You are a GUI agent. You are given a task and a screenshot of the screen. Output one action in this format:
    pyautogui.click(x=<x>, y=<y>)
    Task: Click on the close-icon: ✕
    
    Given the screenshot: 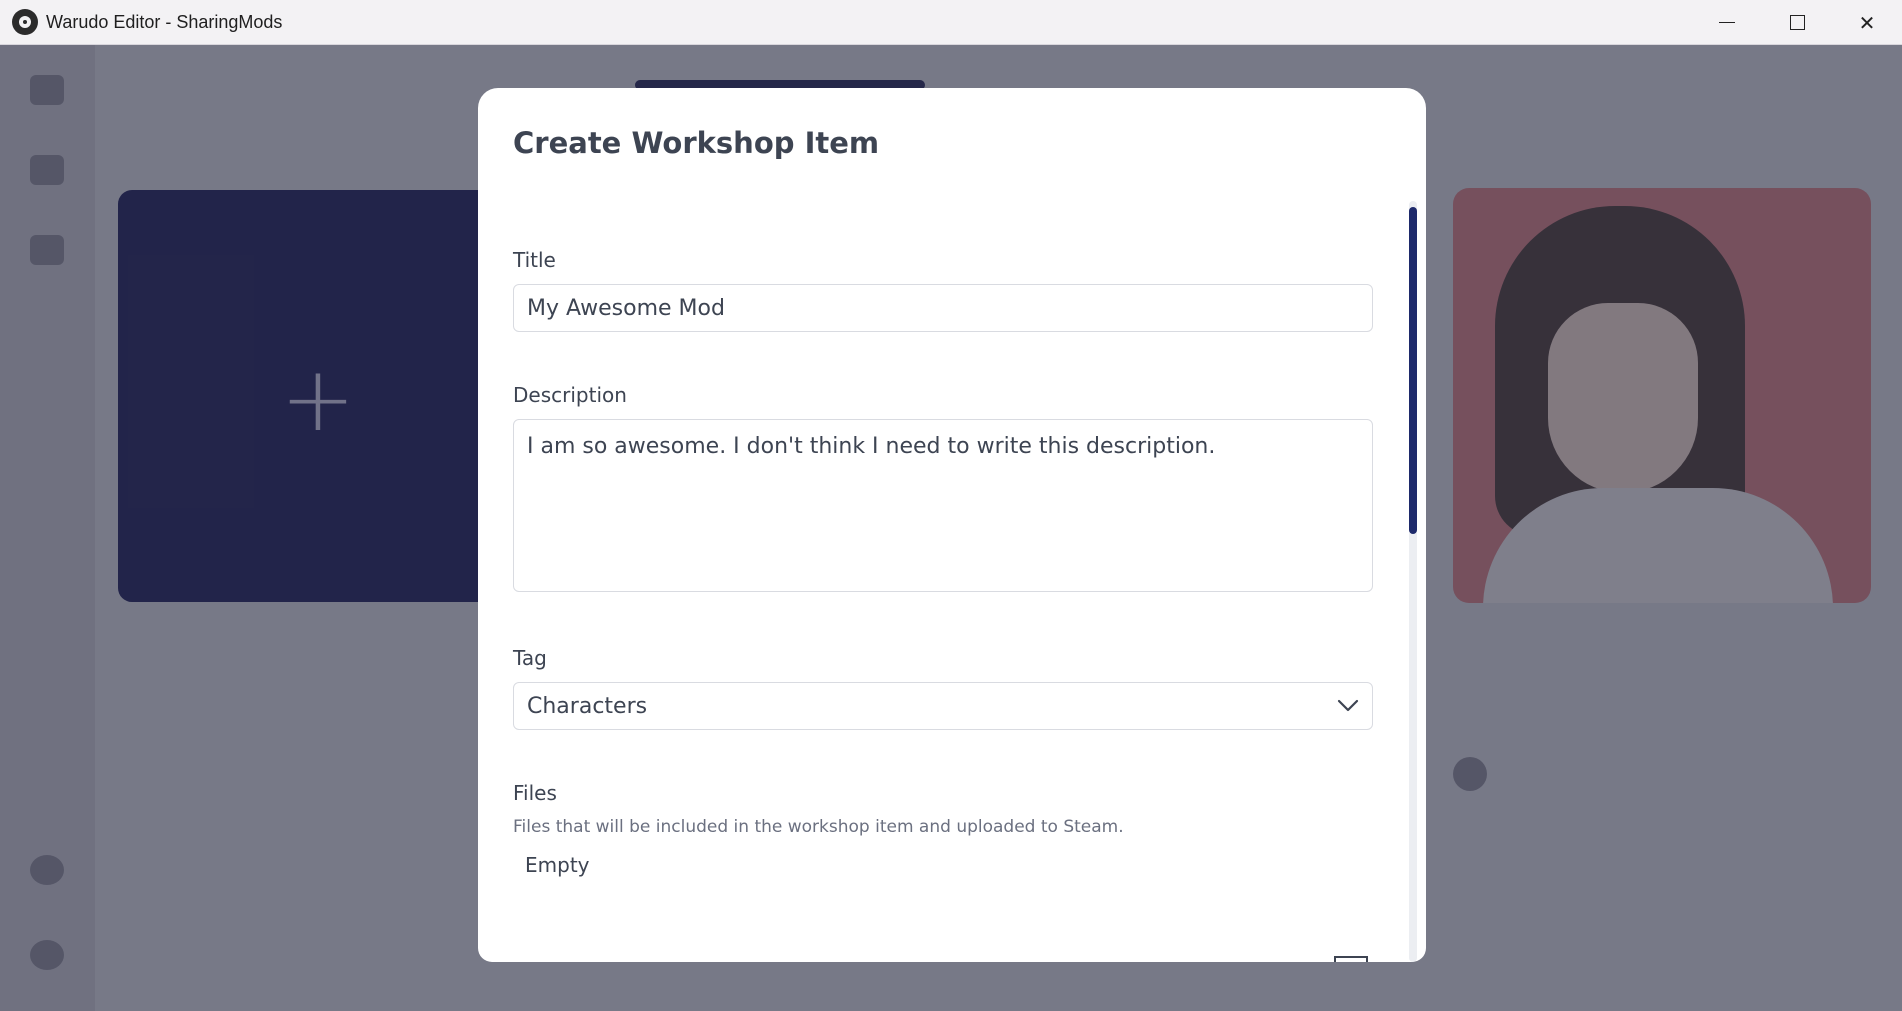 What is the action you would take?
    pyautogui.click(x=1867, y=22)
    